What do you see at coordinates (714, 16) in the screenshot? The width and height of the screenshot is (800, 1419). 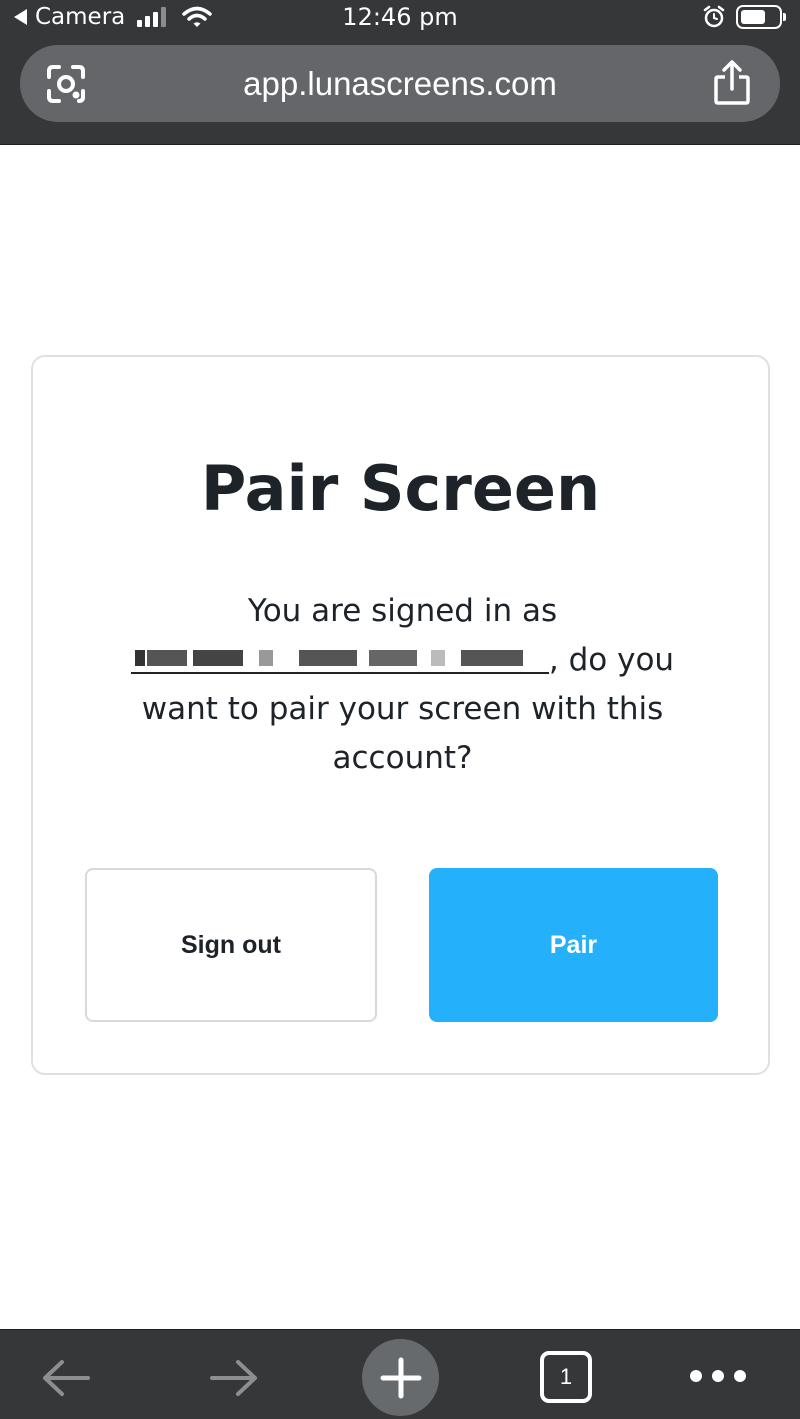 I see `alarm-icon` at bounding box center [714, 16].